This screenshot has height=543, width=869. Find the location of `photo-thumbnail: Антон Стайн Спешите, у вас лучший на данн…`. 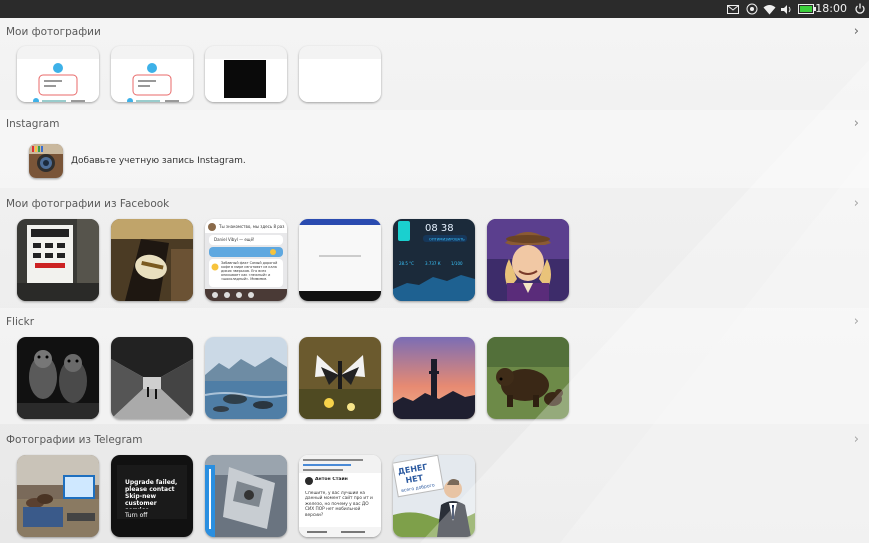

photo-thumbnail: Антон Стайн Спешите, у вас лучший на данн… is located at coordinates (340, 496).